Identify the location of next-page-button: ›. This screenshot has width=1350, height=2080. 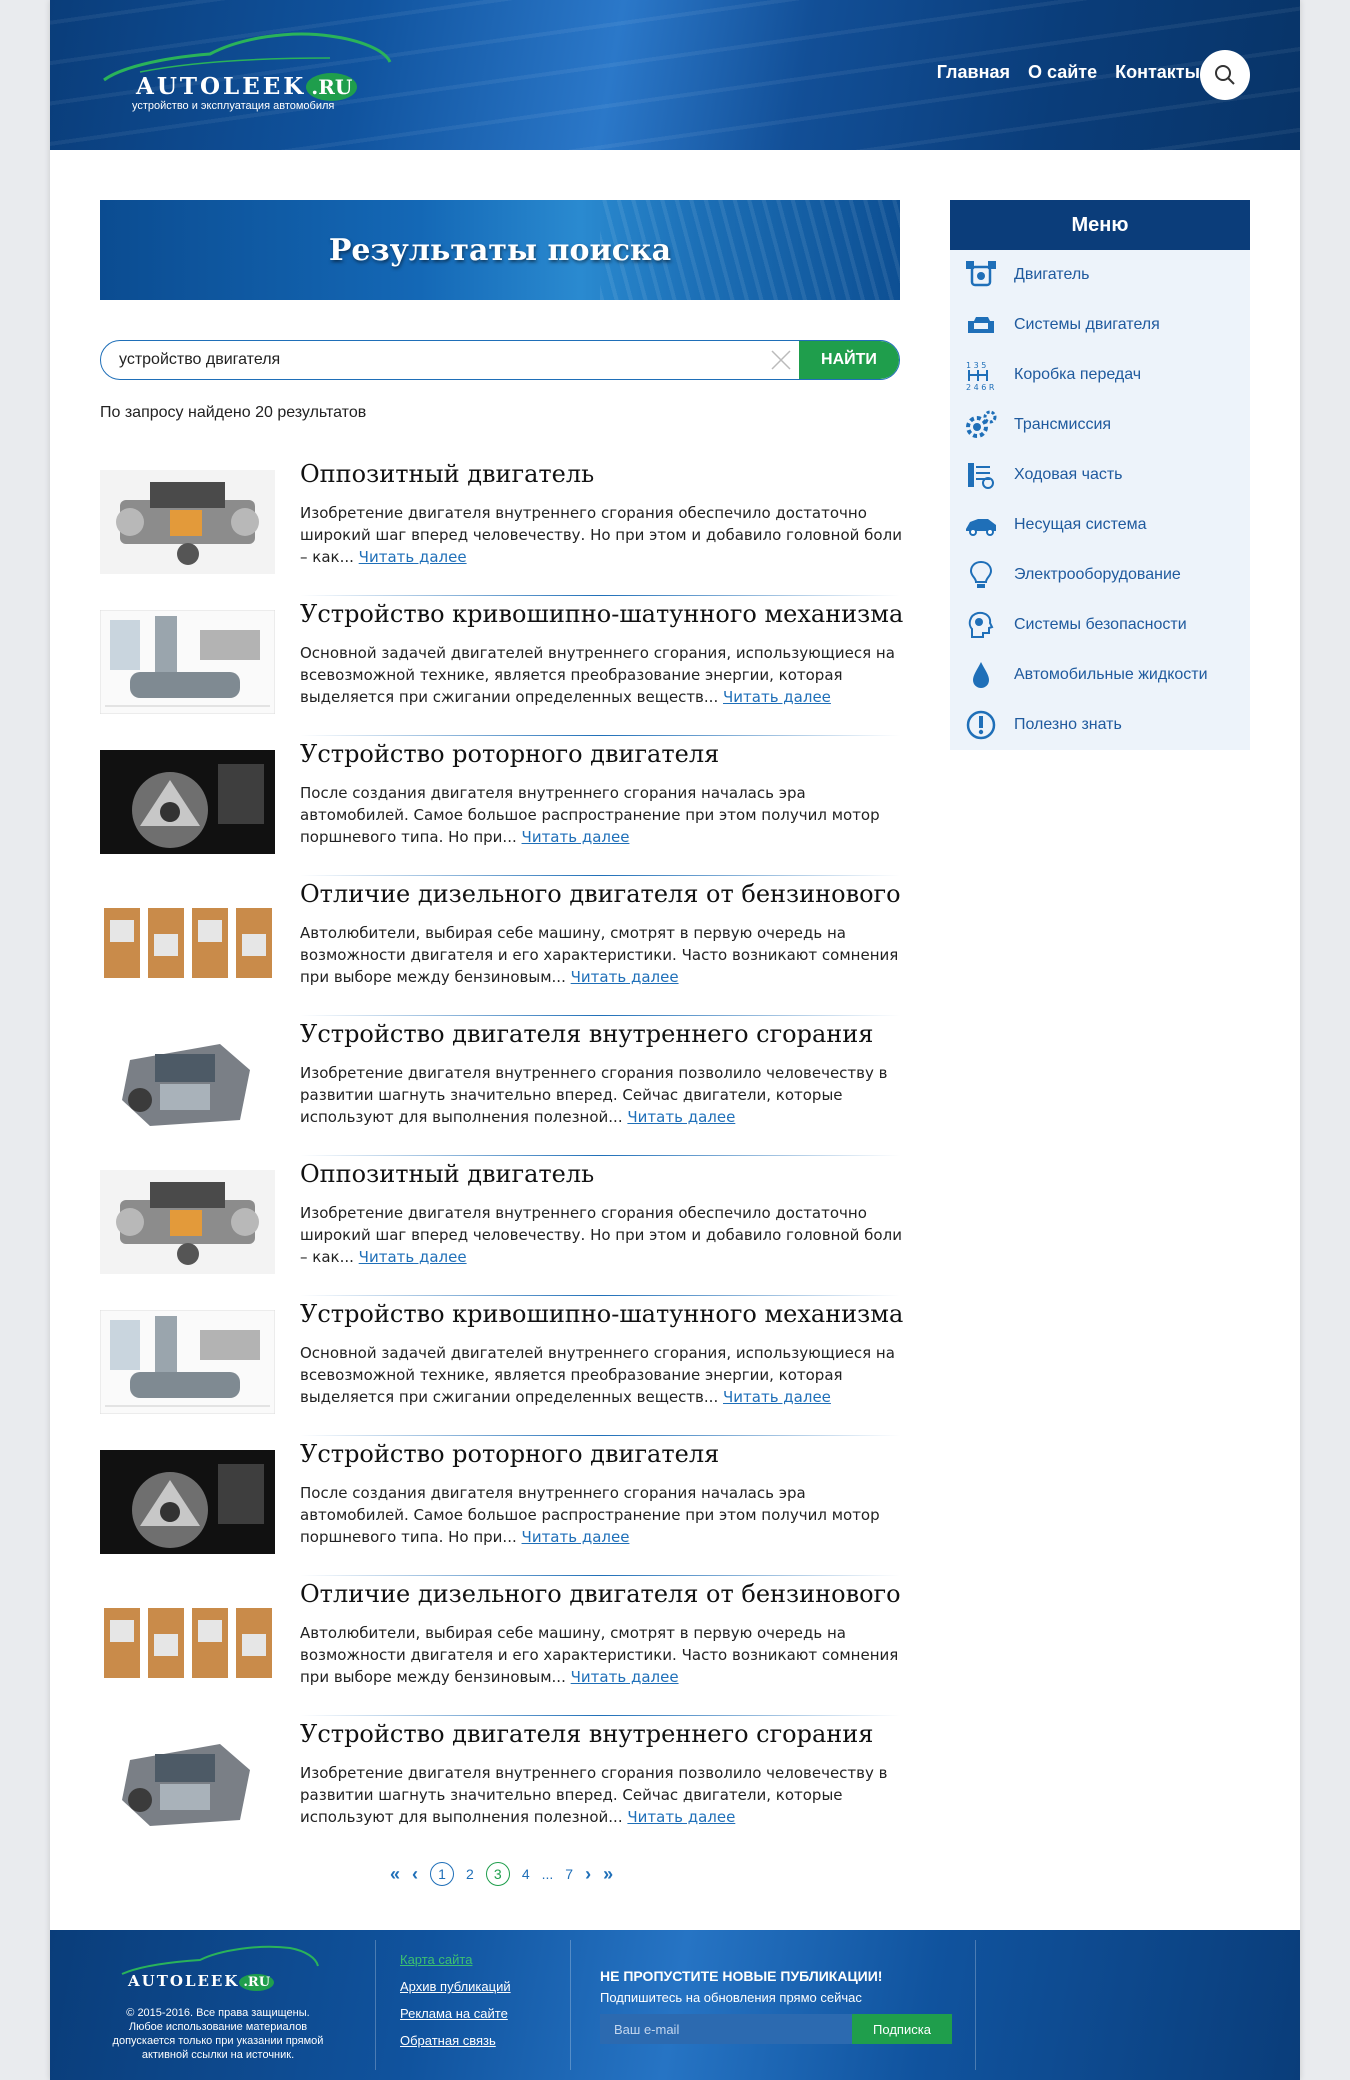
(588, 1874).